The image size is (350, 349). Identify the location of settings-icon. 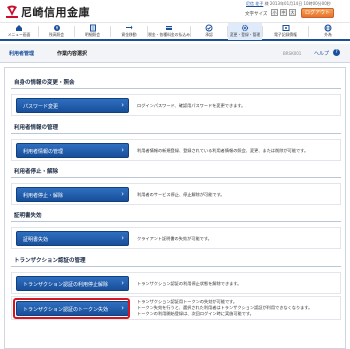
(245, 28).